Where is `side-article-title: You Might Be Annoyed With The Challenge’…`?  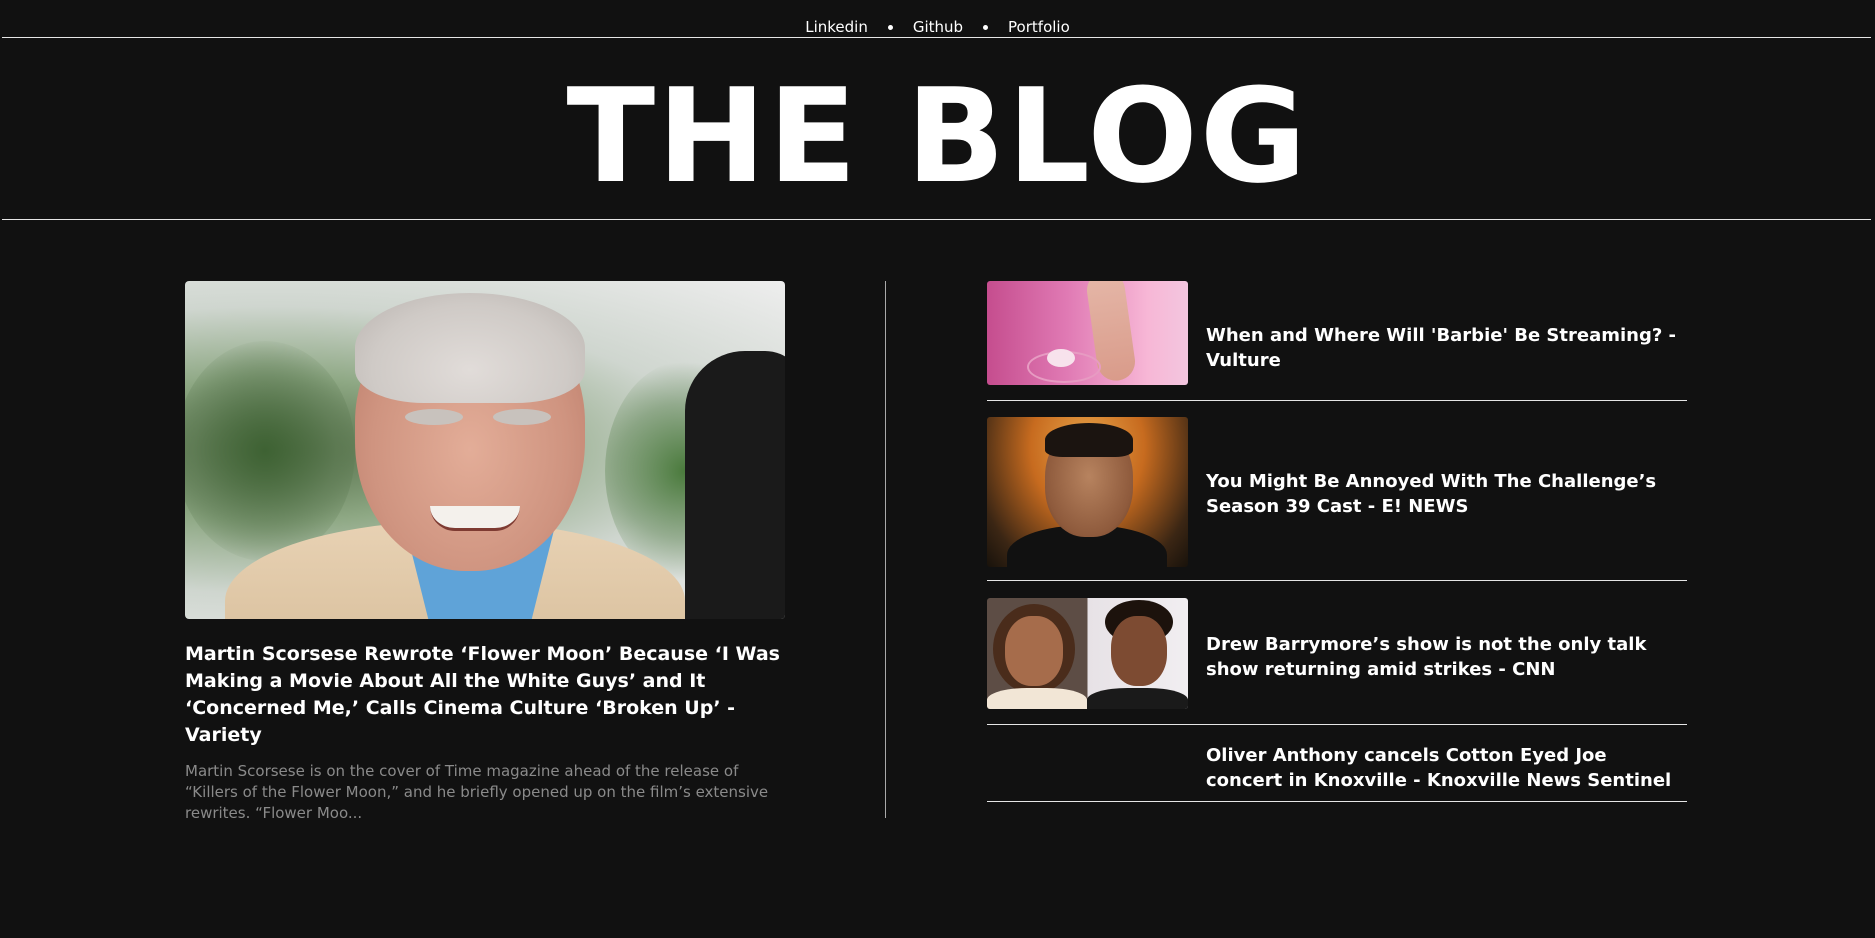
side-article-title: You Might Be Annoyed With The Challenge’… is located at coordinates (1446, 494).